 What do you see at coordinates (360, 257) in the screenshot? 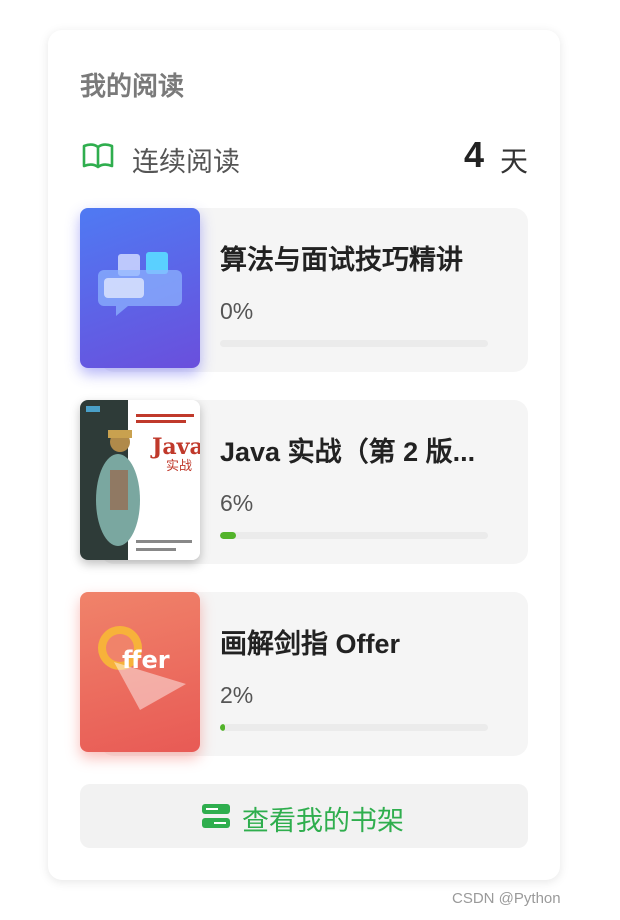
I see `book-title: 算法与面试技巧精讲` at bounding box center [360, 257].